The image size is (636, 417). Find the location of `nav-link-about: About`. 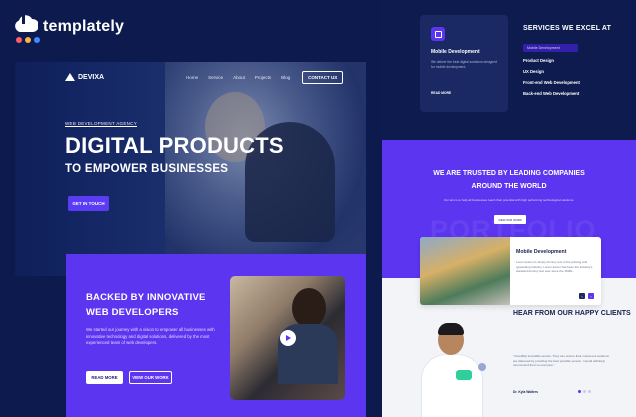

nav-link-about: About is located at coordinates (239, 77).